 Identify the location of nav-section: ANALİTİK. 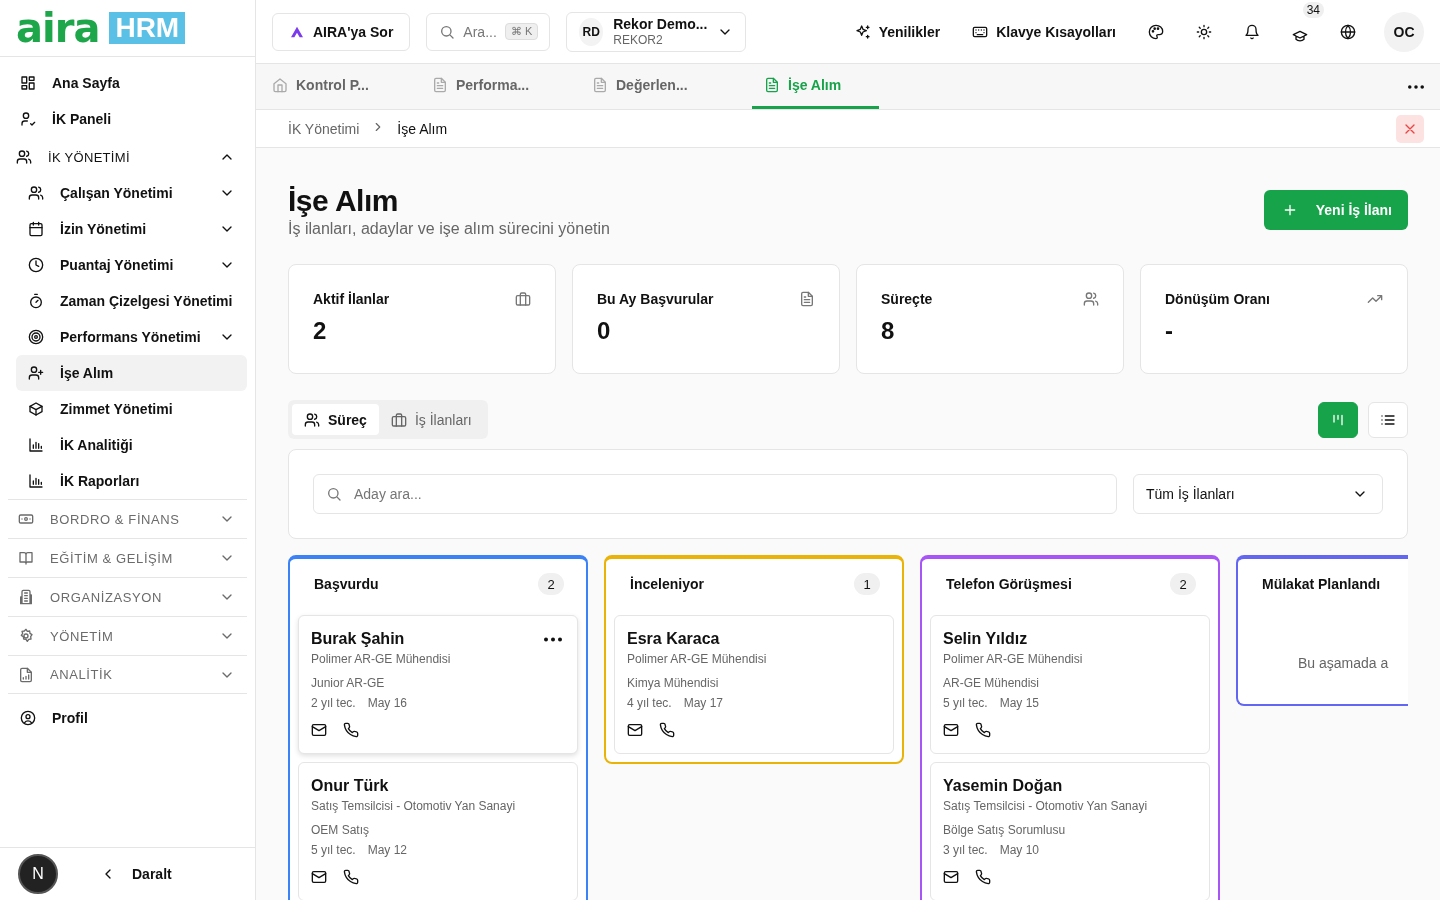
(127, 674).